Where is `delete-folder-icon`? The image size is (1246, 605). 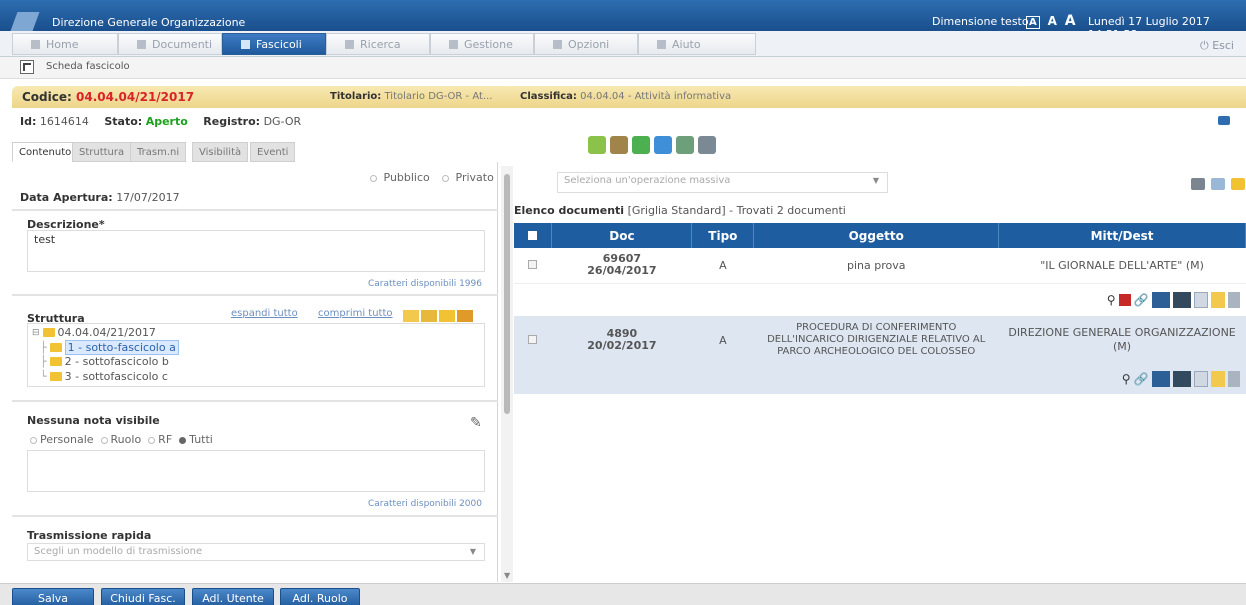
delete-folder-icon is located at coordinates (465, 316).